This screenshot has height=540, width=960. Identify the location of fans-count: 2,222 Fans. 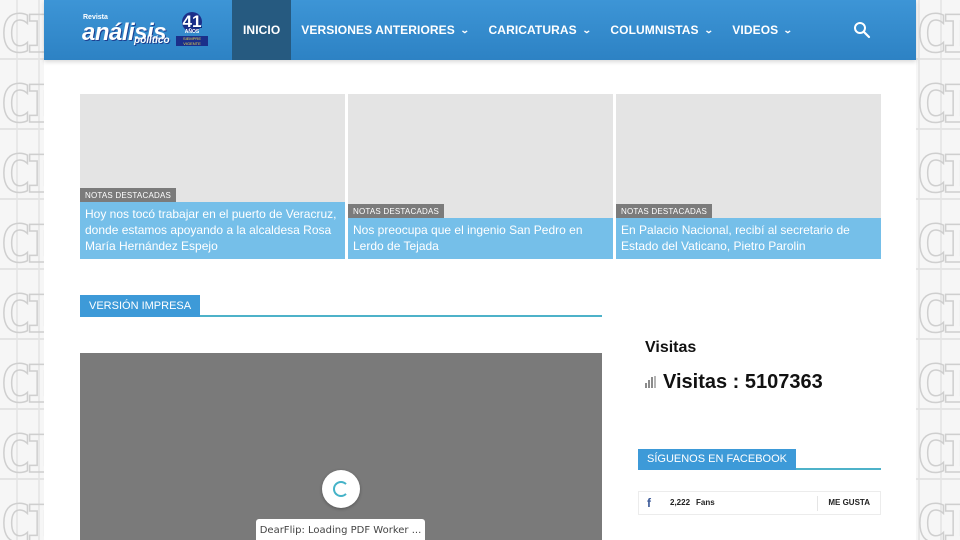
(692, 502).